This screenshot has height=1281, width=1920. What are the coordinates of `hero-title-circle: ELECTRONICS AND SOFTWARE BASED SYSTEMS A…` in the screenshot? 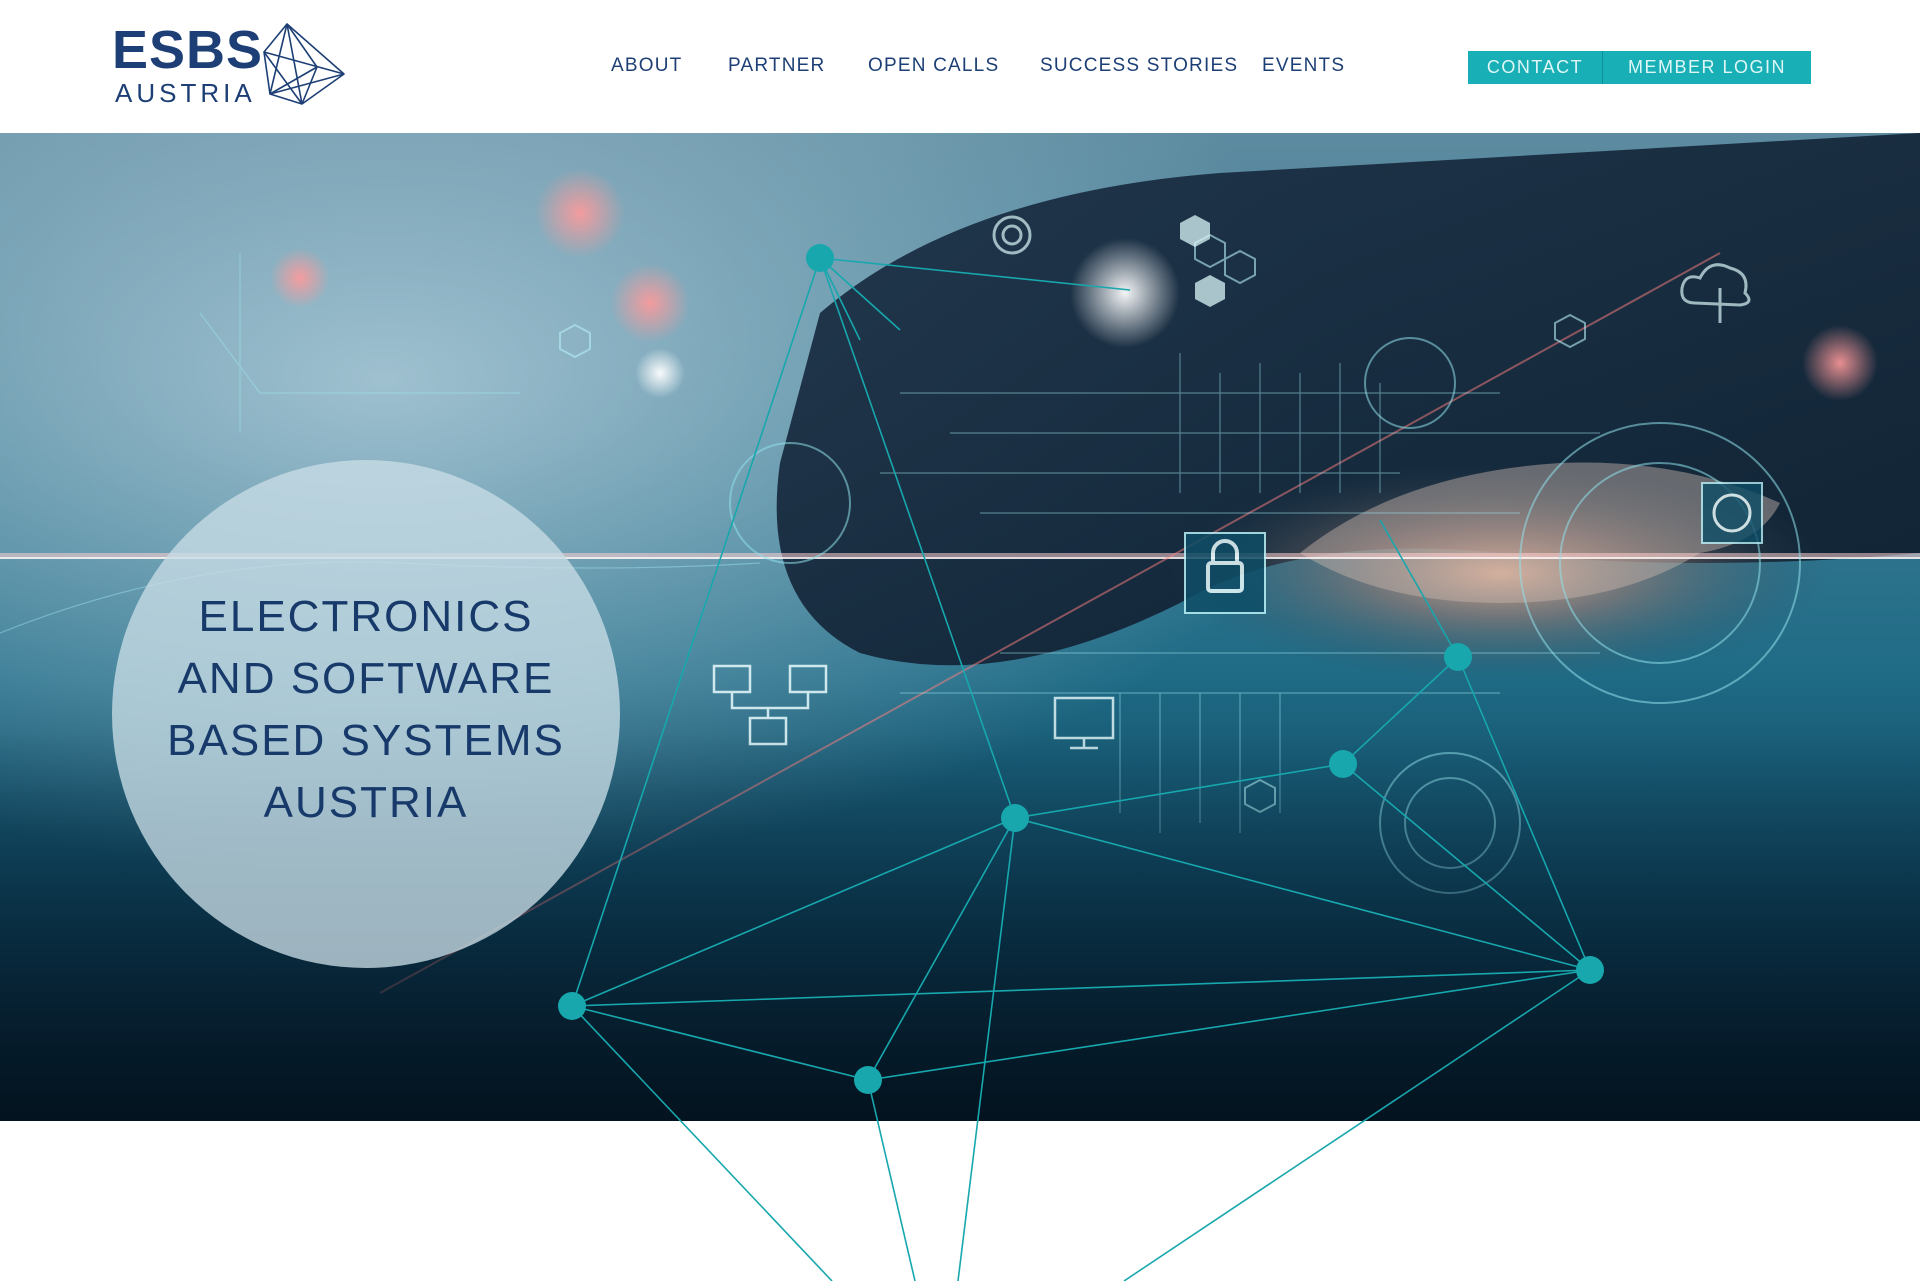 It's located at (366, 714).